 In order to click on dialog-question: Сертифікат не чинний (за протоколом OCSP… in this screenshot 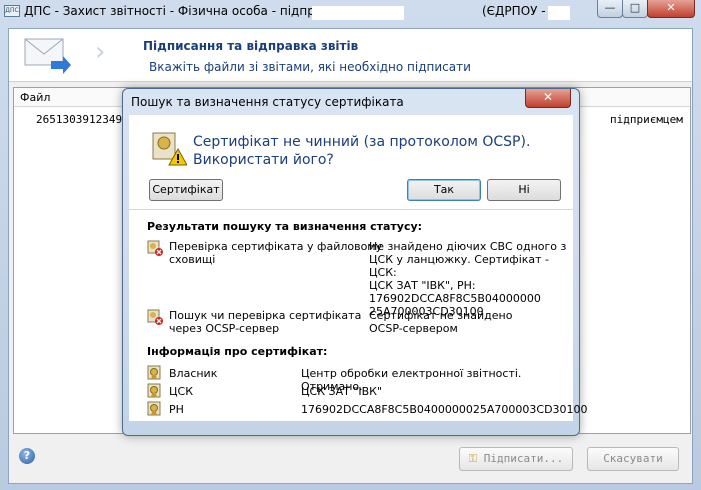, I will do `click(361, 151)`.